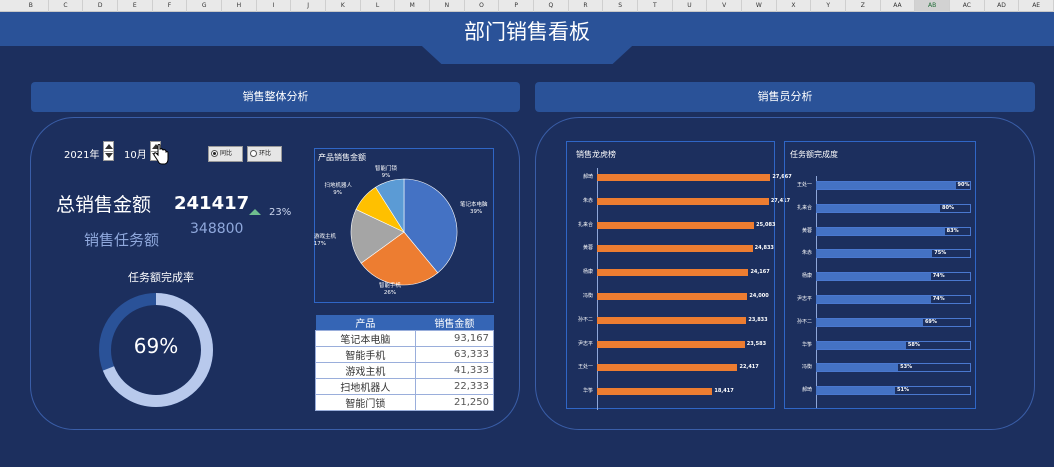  What do you see at coordinates (756, 343) in the screenshot?
I see `bar-value-label: 23,583` at bounding box center [756, 343].